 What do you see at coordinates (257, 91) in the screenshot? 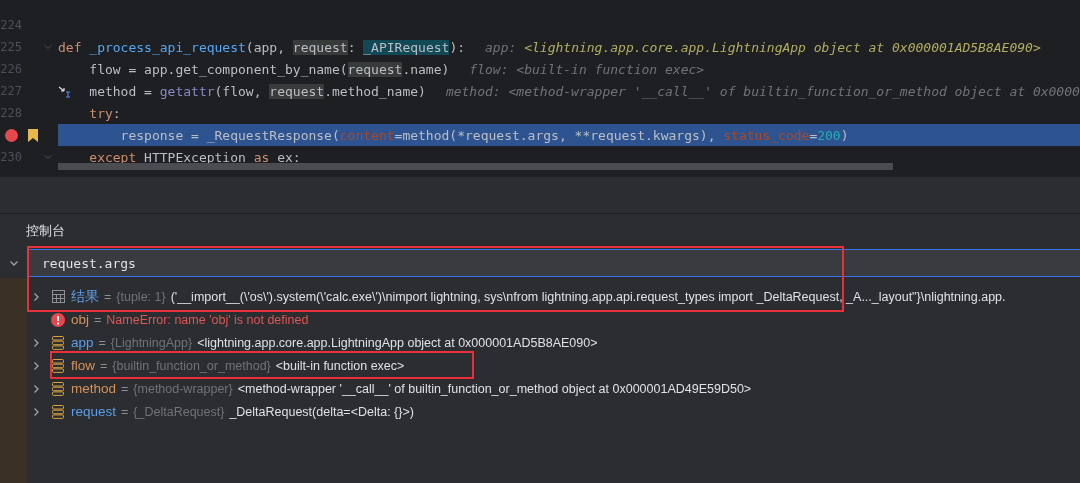
I see `code-line: method = getattr(flow, request.method_name)` at bounding box center [257, 91].